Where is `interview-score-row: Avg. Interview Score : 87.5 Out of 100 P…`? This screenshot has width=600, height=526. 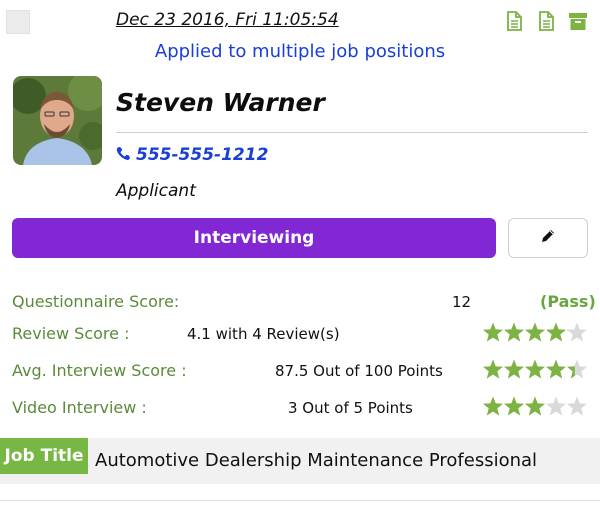 interview-score-row: Avg. Interview Score : 87.5 Out of 100 P… is located at coordinates (300, 372).